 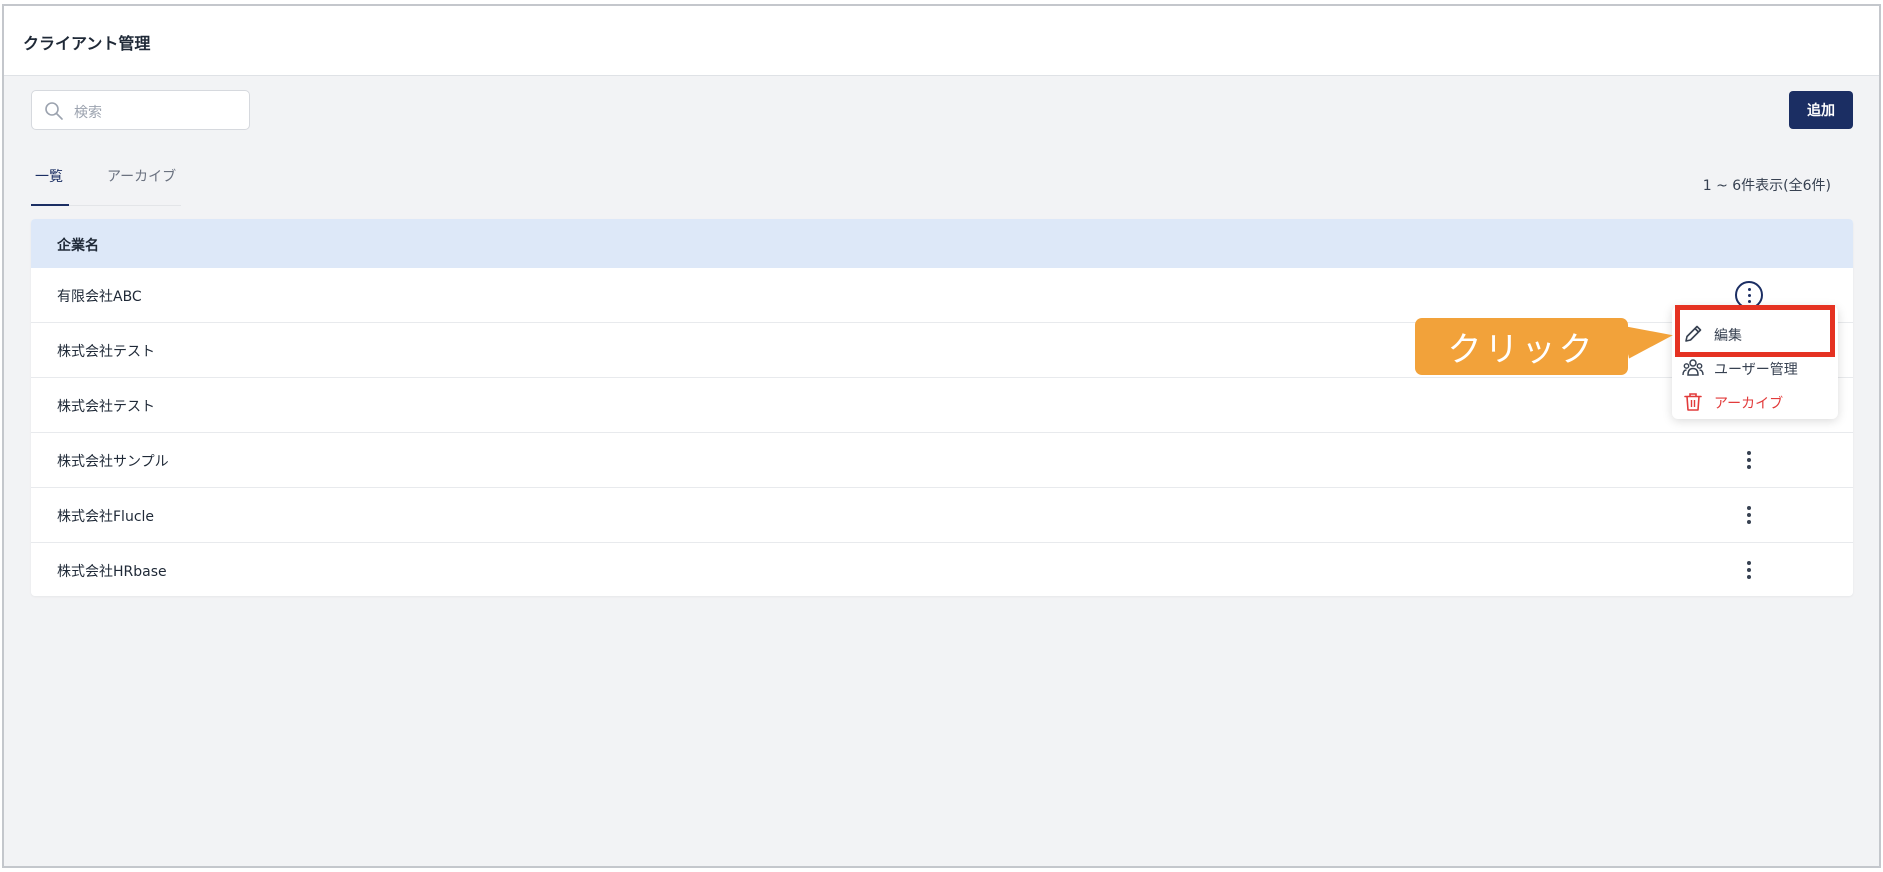 What do you see at coordinates (54, 111) in the screenshot?
I see `search-icon` at bounding box center [54, 111].